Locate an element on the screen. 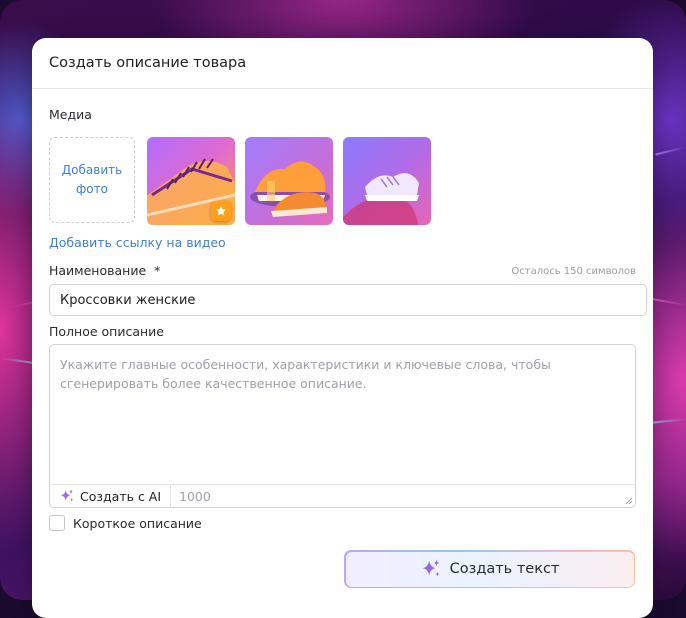  generate-text-label: Создать текст is located at coordinates (504, 569).